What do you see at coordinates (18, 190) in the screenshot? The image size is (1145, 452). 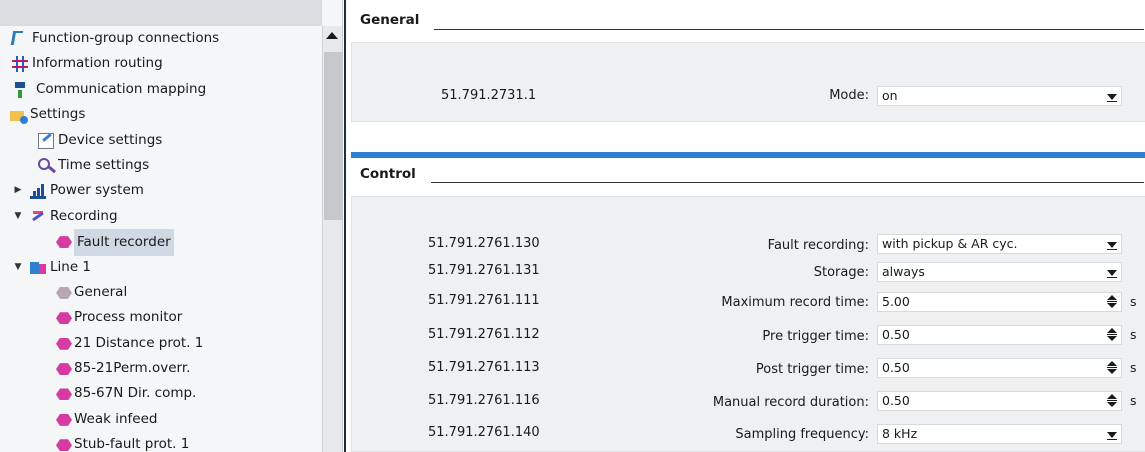 I see `expand-arrow-icon: ▶` at bounding box center [18, 190].